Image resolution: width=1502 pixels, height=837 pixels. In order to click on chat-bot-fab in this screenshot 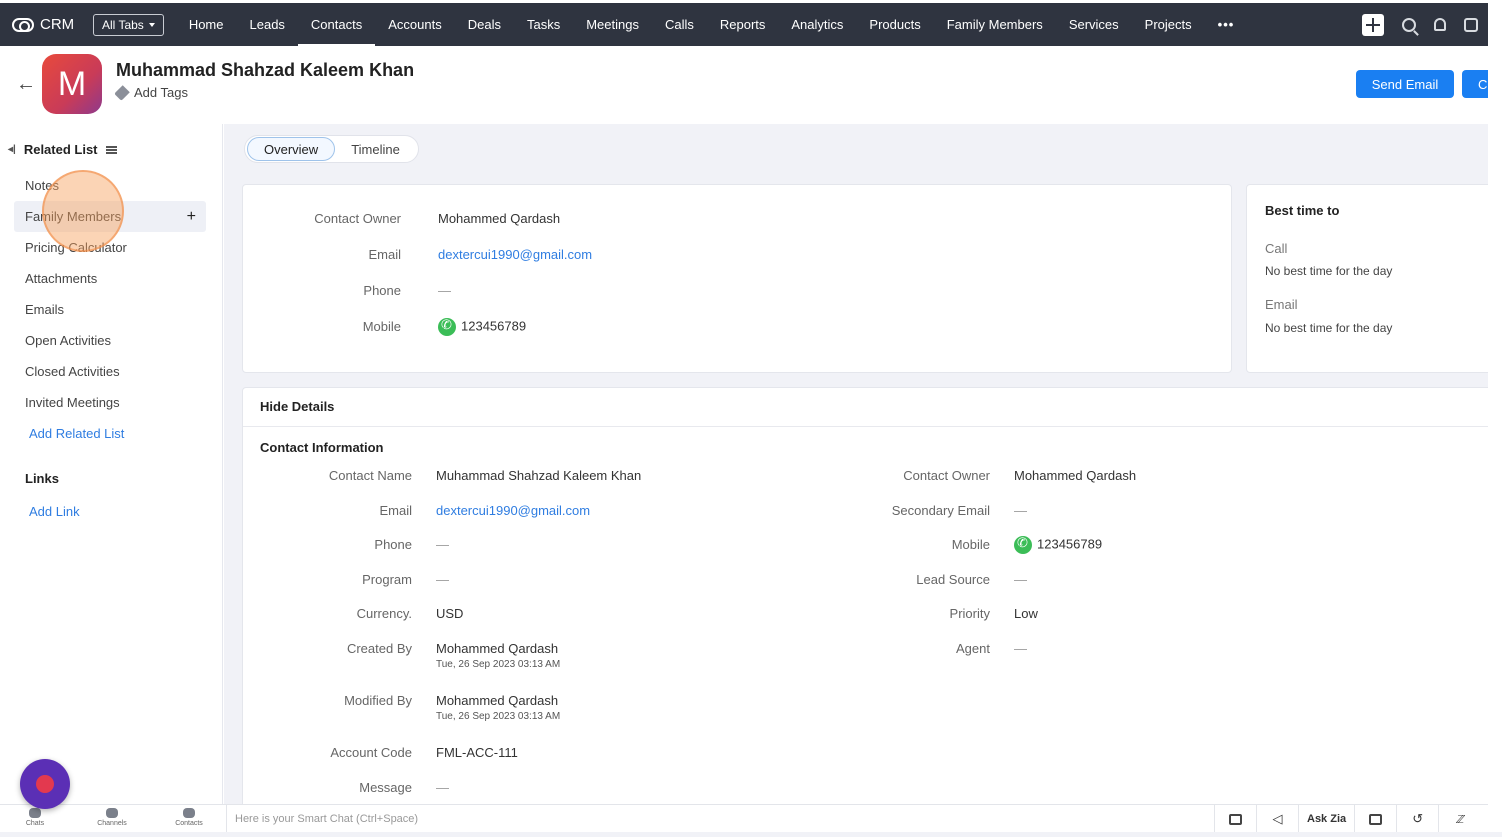, I will do `click(45, 784)`.